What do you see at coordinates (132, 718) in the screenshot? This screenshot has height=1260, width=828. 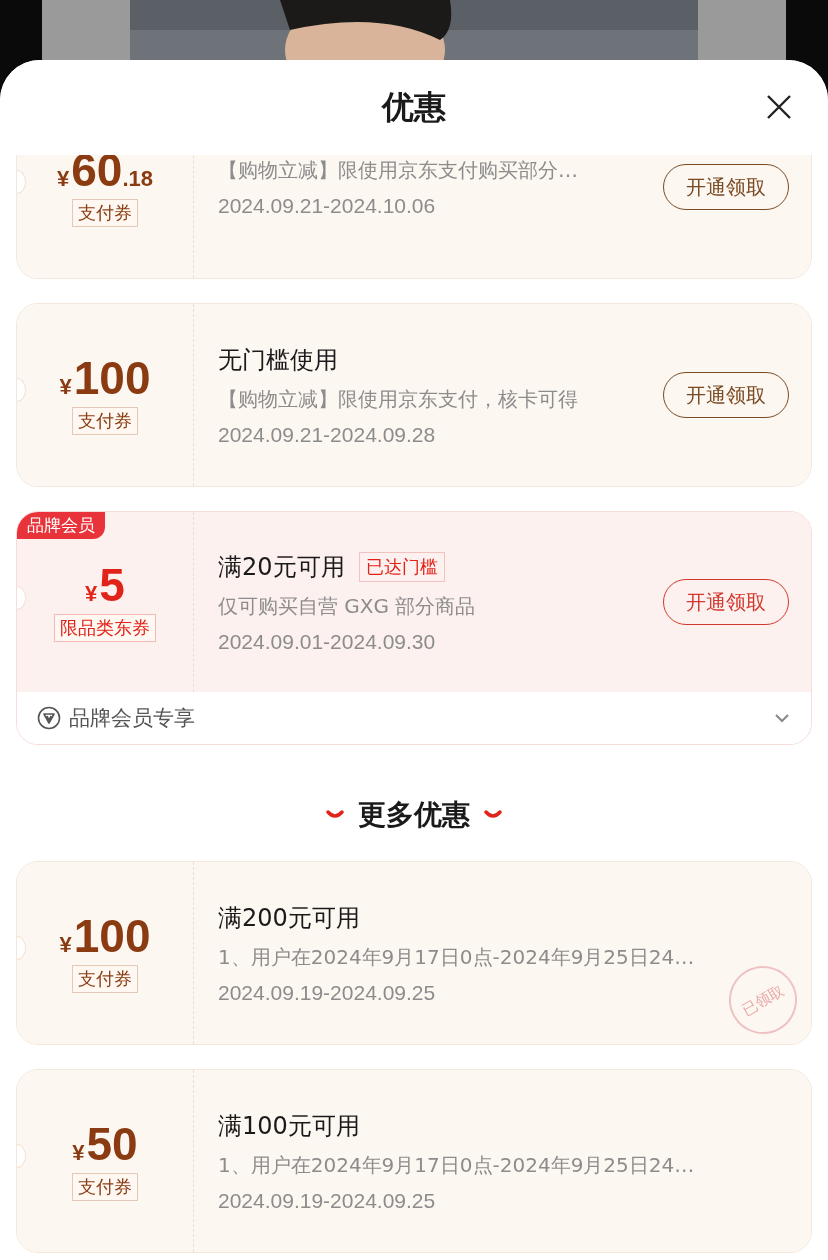 I see `member-exclusive-label: 品牌会员专享` at bounding box center [132, 718].